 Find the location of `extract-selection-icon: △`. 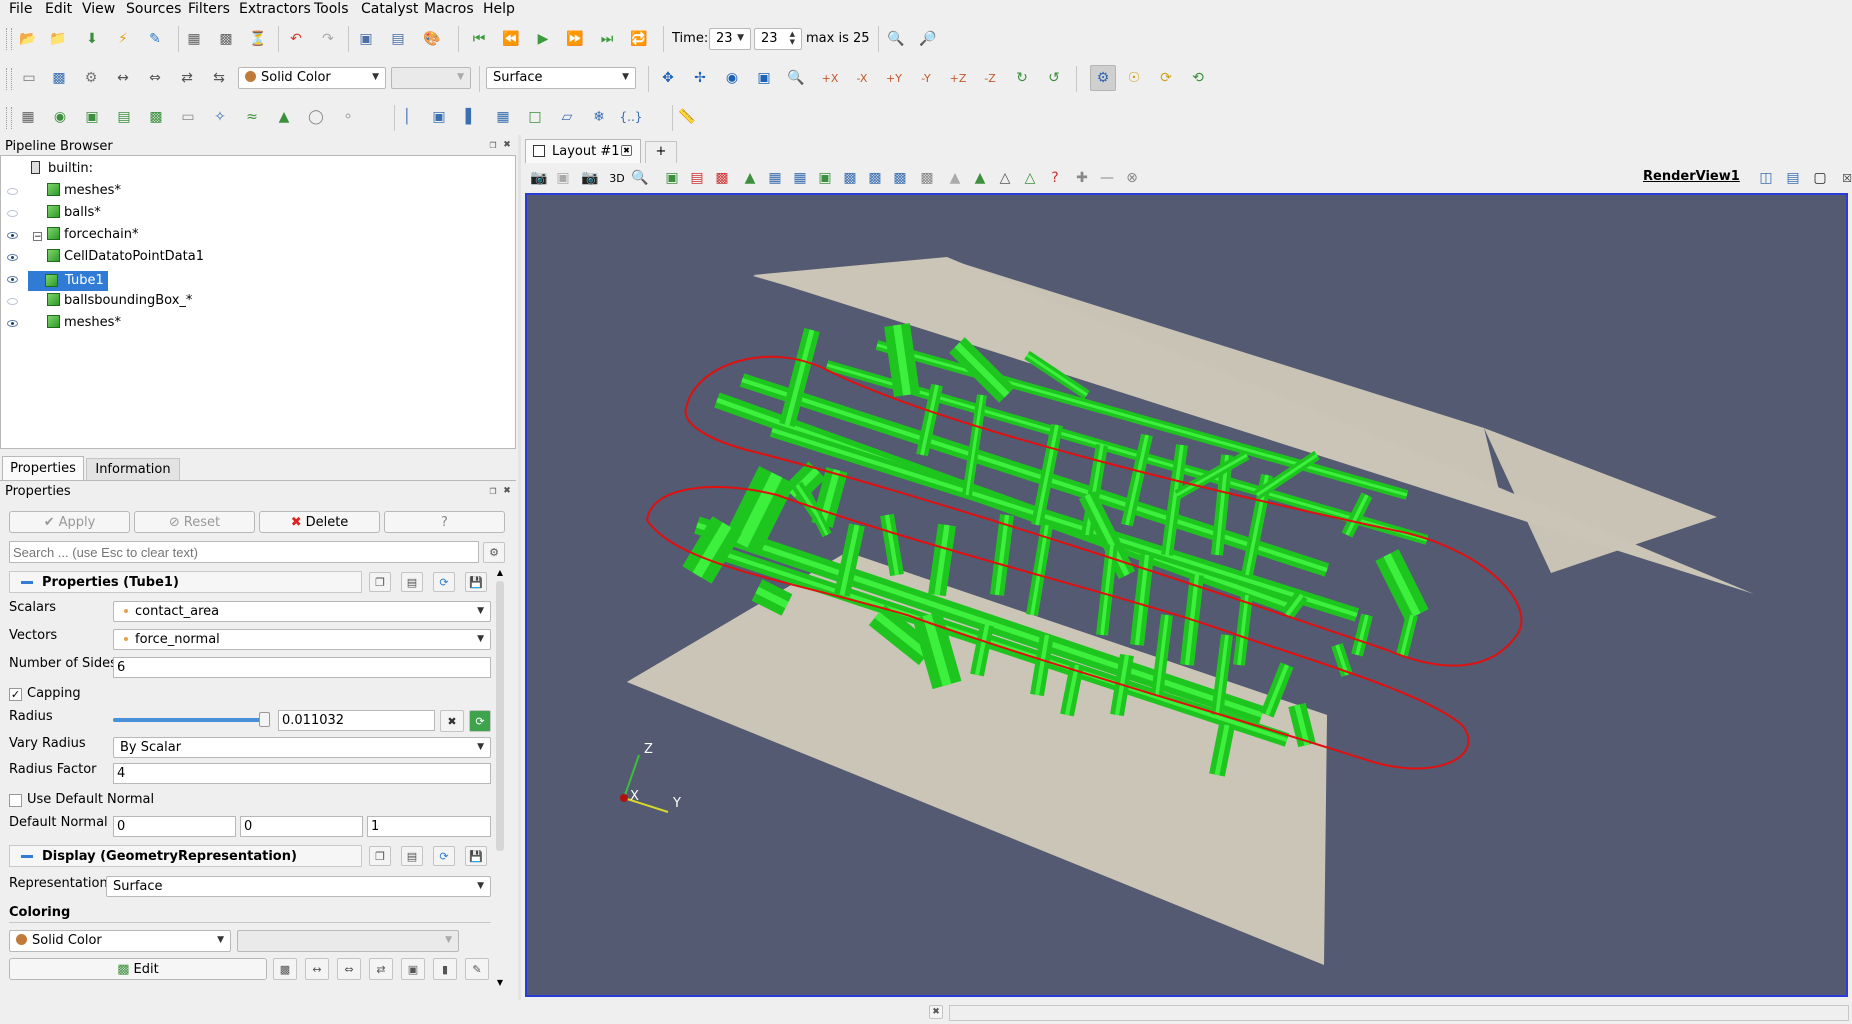

extract-selection-icon: △ is located at coordinates (1005, 178).